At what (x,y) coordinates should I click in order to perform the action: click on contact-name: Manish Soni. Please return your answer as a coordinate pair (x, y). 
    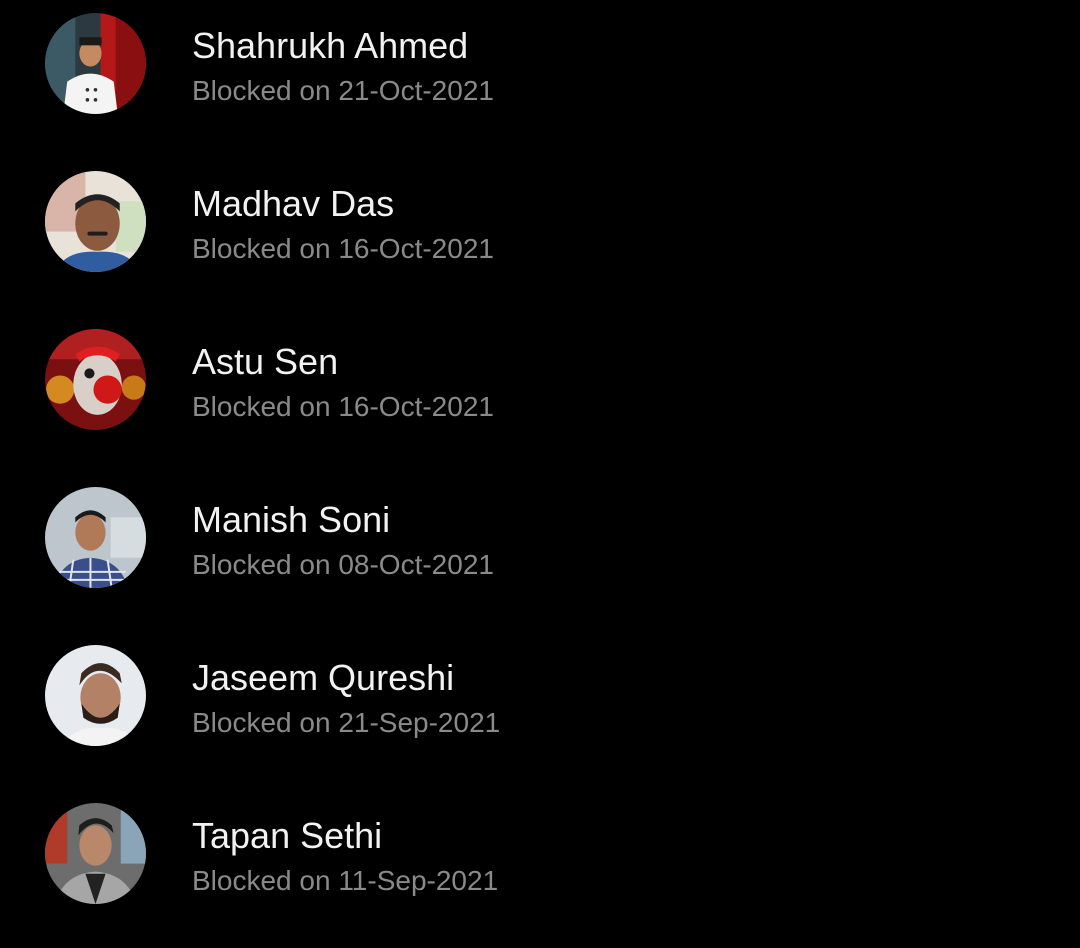
    Looking at the image, I should click on (291, 519).